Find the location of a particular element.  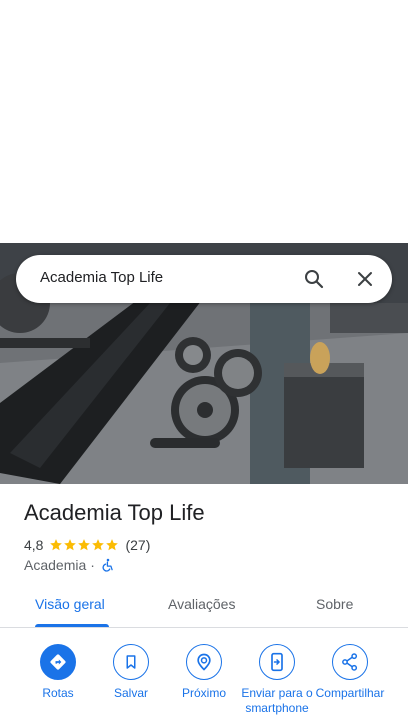

close-icon is located at coordinates (365, 279).